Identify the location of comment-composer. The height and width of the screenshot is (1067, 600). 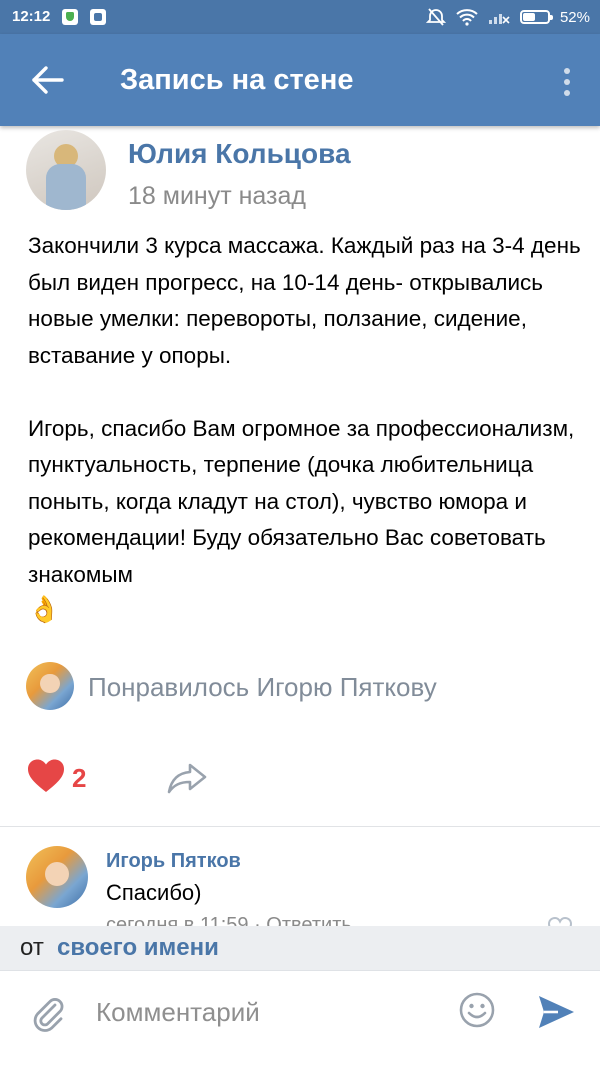
(300, 1018).